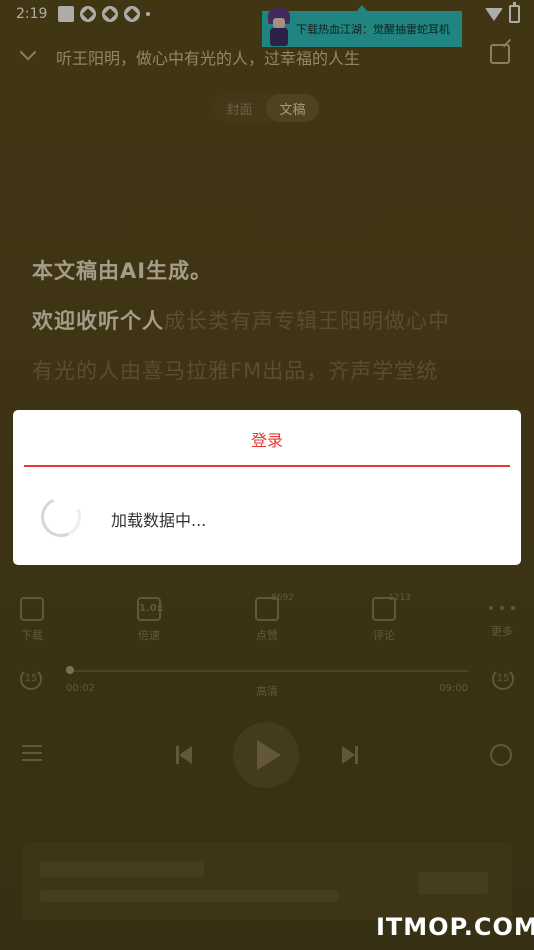 Image resolution: width=534 pixels, height=950 pixels. I want to click on dialog-title: 登录, so click(266, 440).